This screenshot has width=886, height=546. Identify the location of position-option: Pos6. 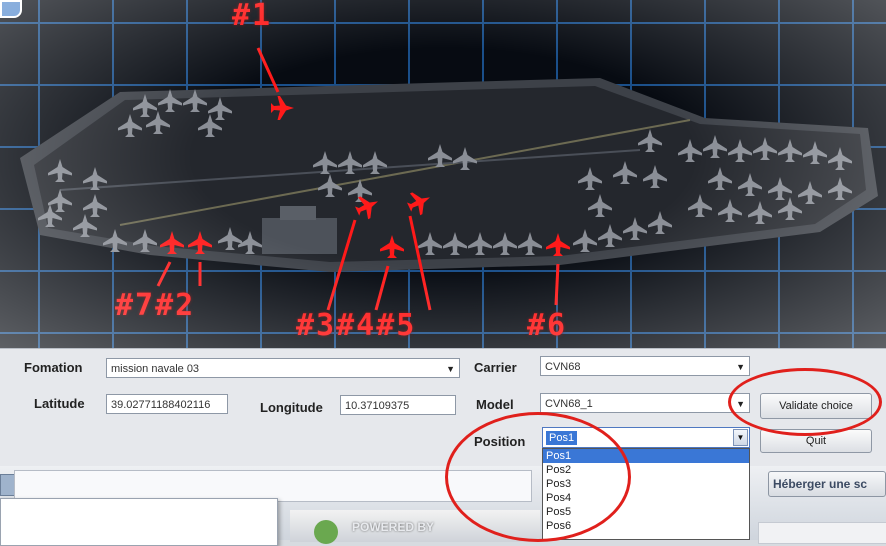
(646, 526).